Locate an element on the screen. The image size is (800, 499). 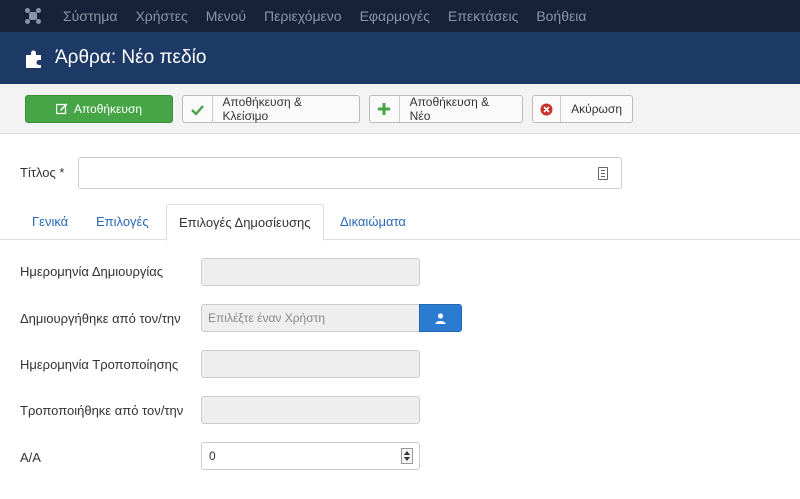
joomla-logo-icon is located at coordinates (33, 16).